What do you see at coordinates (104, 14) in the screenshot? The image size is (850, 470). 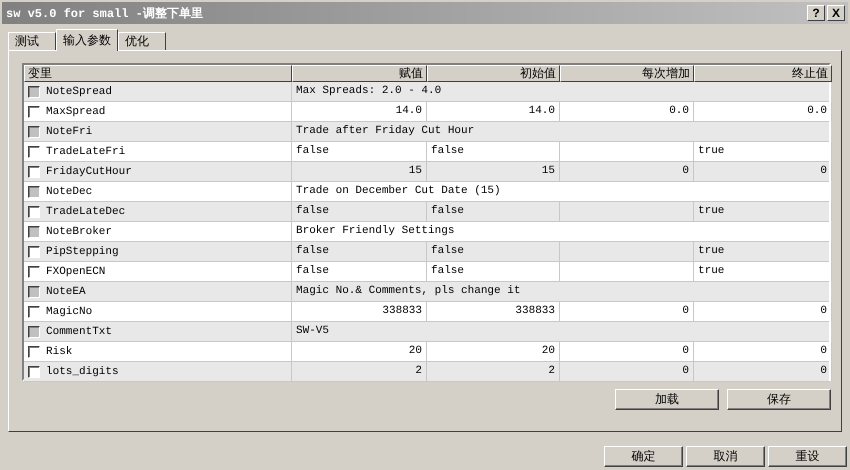 I see `window-title: sw v5.0 for small -调整下单里` at bounding box center [104, 14].